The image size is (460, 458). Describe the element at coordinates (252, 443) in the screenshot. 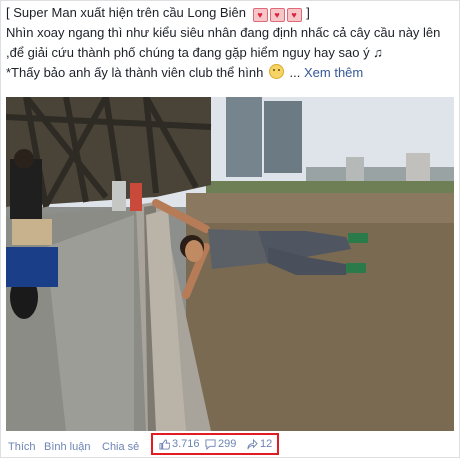

I see `share-arrow-icon` at that location.